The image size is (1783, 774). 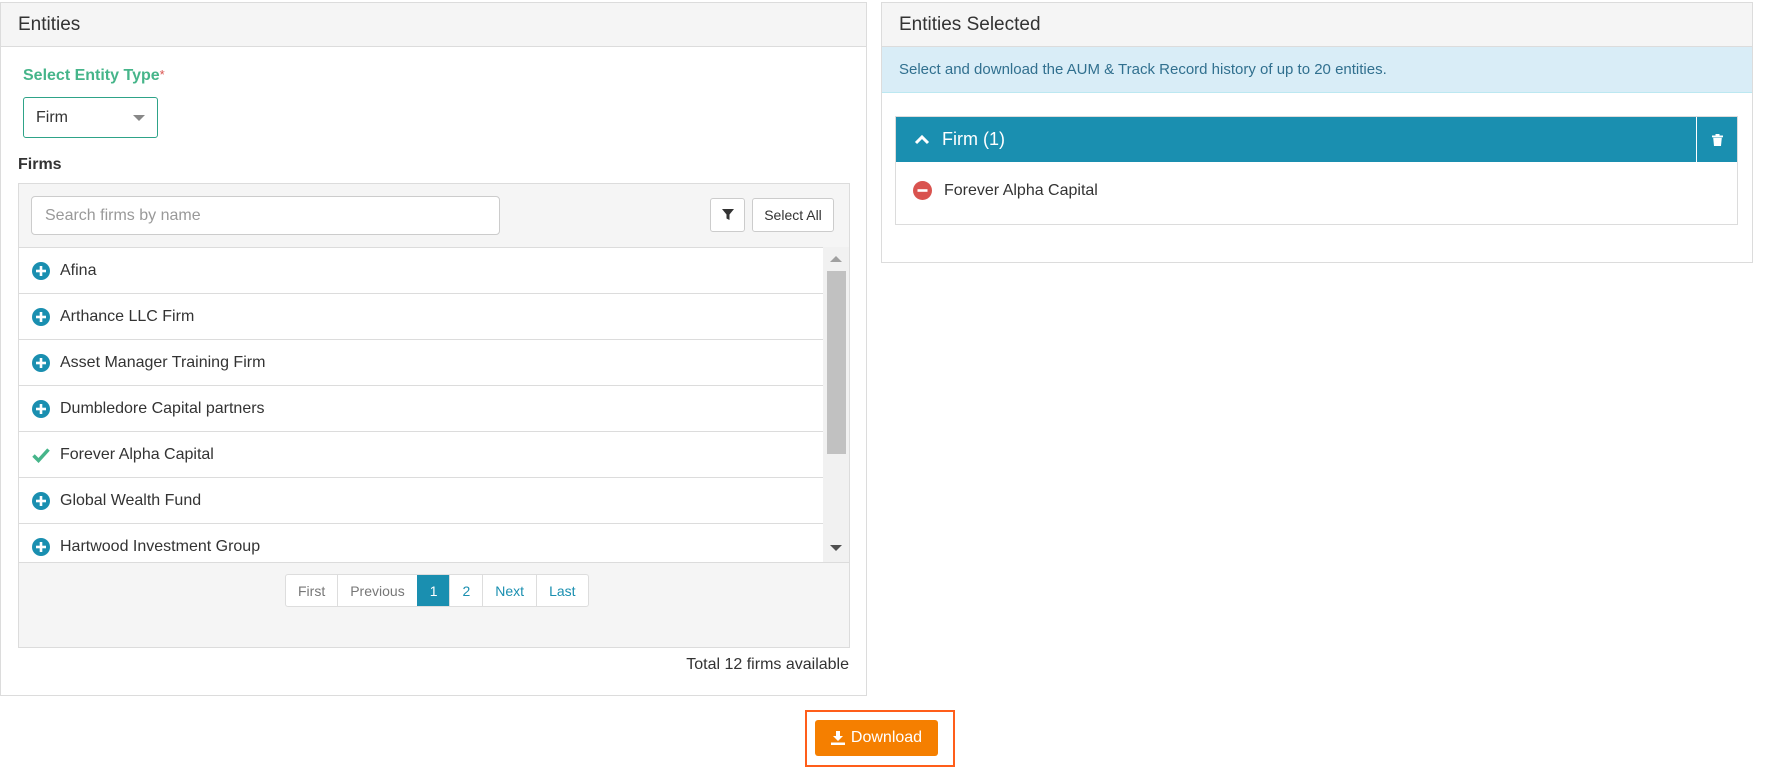 I want to click on entity-type-value: Firm, so click(x=52, y=117).